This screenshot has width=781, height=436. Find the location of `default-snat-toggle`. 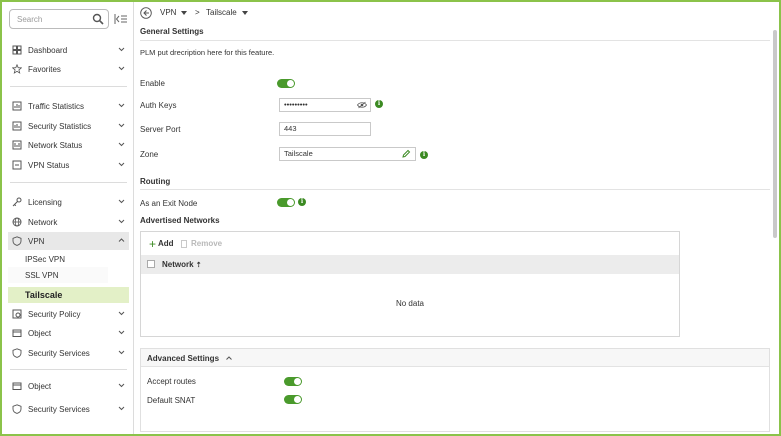

default-snat-toggle is located at coordinates (293, 399).